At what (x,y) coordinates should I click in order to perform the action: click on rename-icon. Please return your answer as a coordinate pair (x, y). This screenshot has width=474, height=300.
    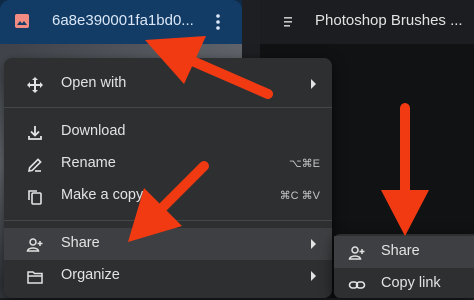
    Looking at the image, I should click on (34, 165).